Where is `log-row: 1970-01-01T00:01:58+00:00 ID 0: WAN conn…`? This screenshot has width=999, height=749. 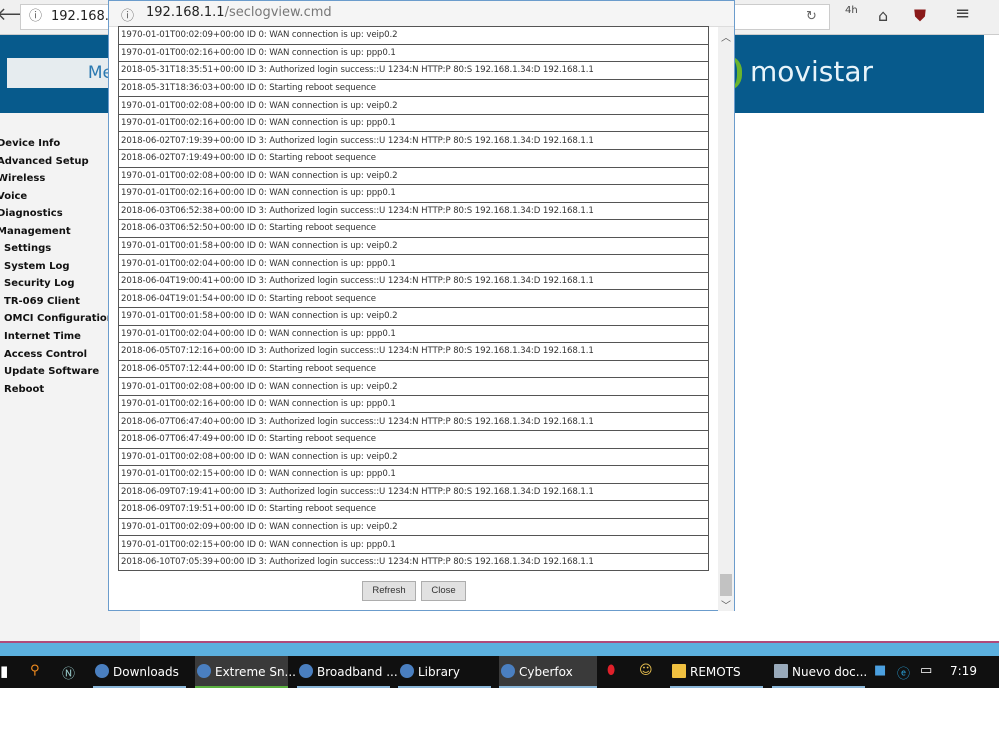
log-row: 1970-01-01T00:01:58+00:00 ID 0: WAN conn… is located at coordinates (413, 316).